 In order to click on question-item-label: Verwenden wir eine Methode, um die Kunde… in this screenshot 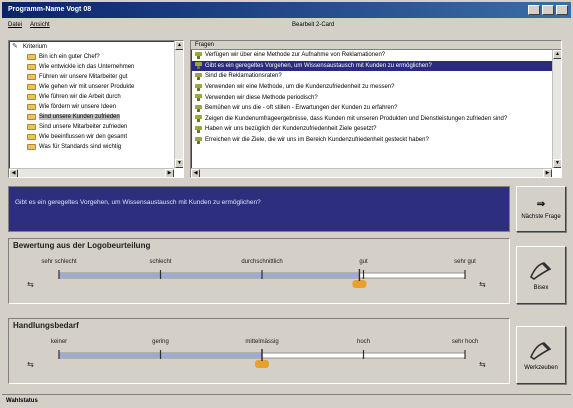, I will do `click(300, 87)`.